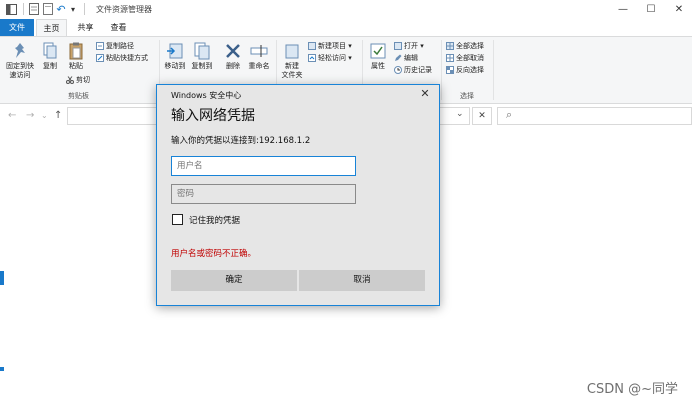 The image size is (692, 403). Describe the element at coordinates (30, 115) in the screenshot. I see `forward-button: →` at that location.